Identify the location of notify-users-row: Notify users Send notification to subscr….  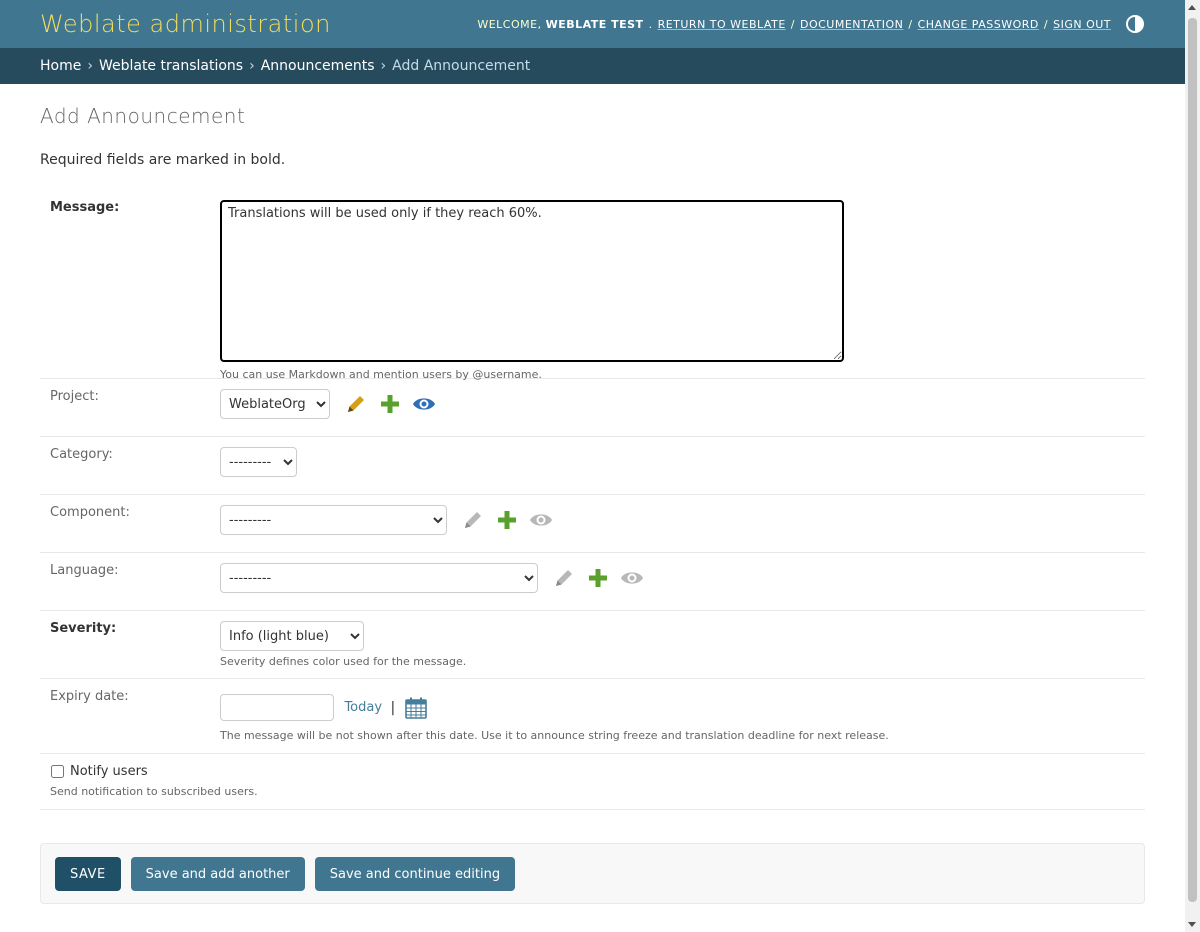
(592, 782).